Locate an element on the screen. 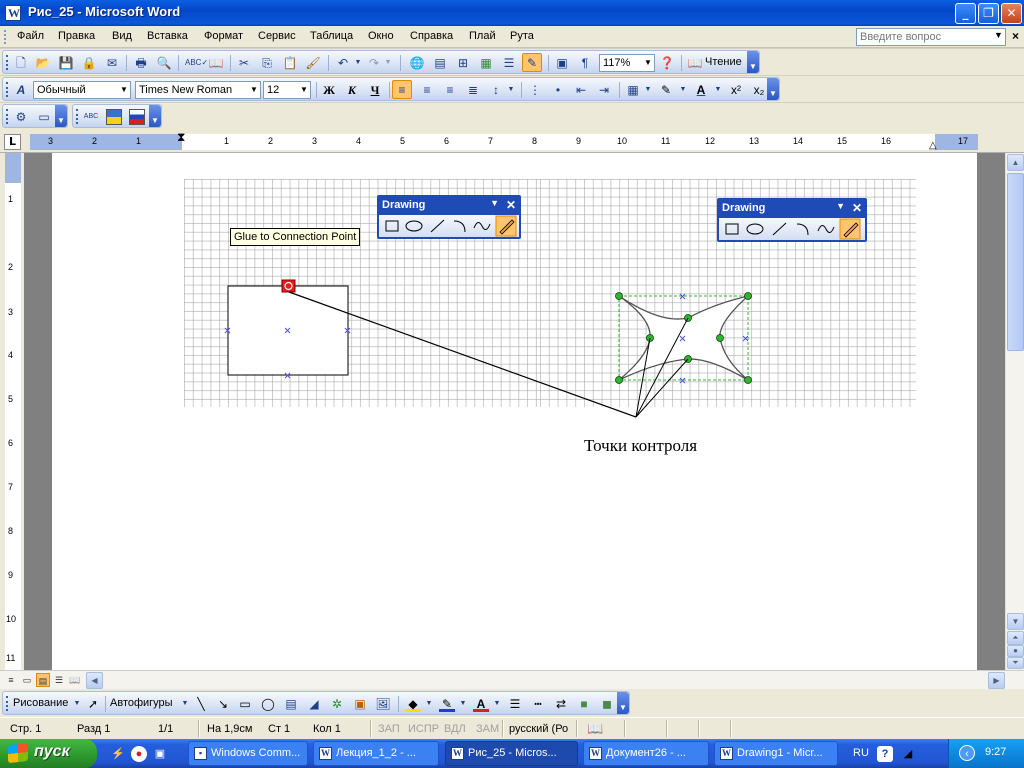 Image resolution: width=1024 pixels, height=768 pixels. menu-window: Окно is located at coordinates (381, 36).